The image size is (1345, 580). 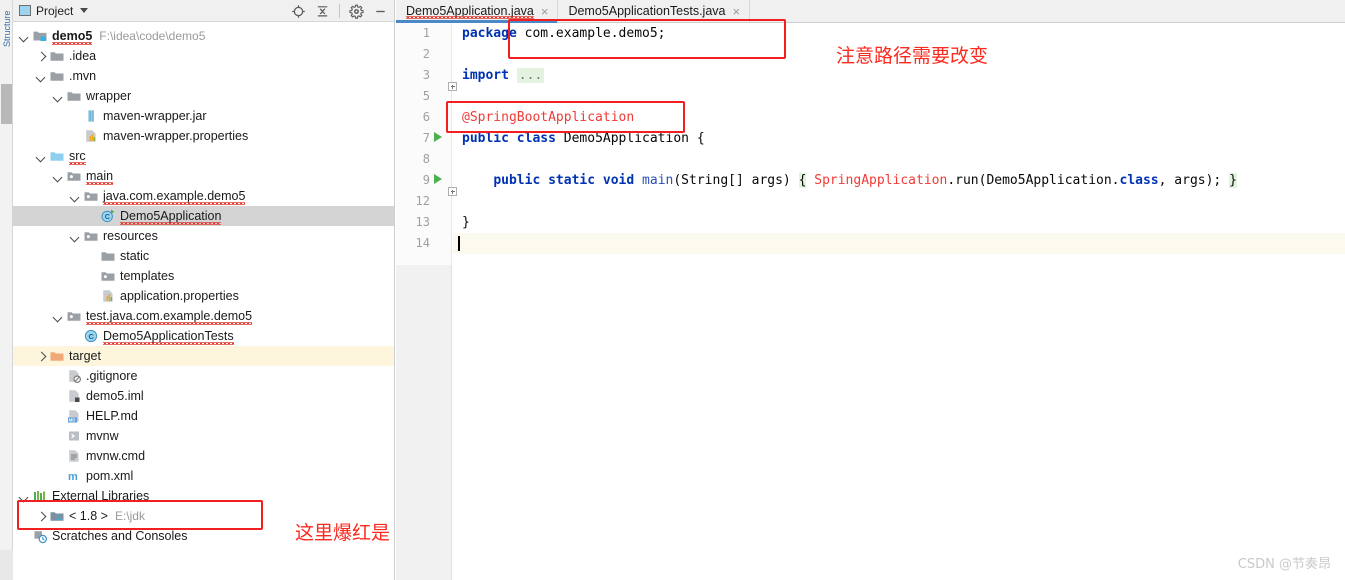 What do you see at coordinates (203, 156) in the screenshot?
I see `tree-row: src` at bounding box center [203, 156].